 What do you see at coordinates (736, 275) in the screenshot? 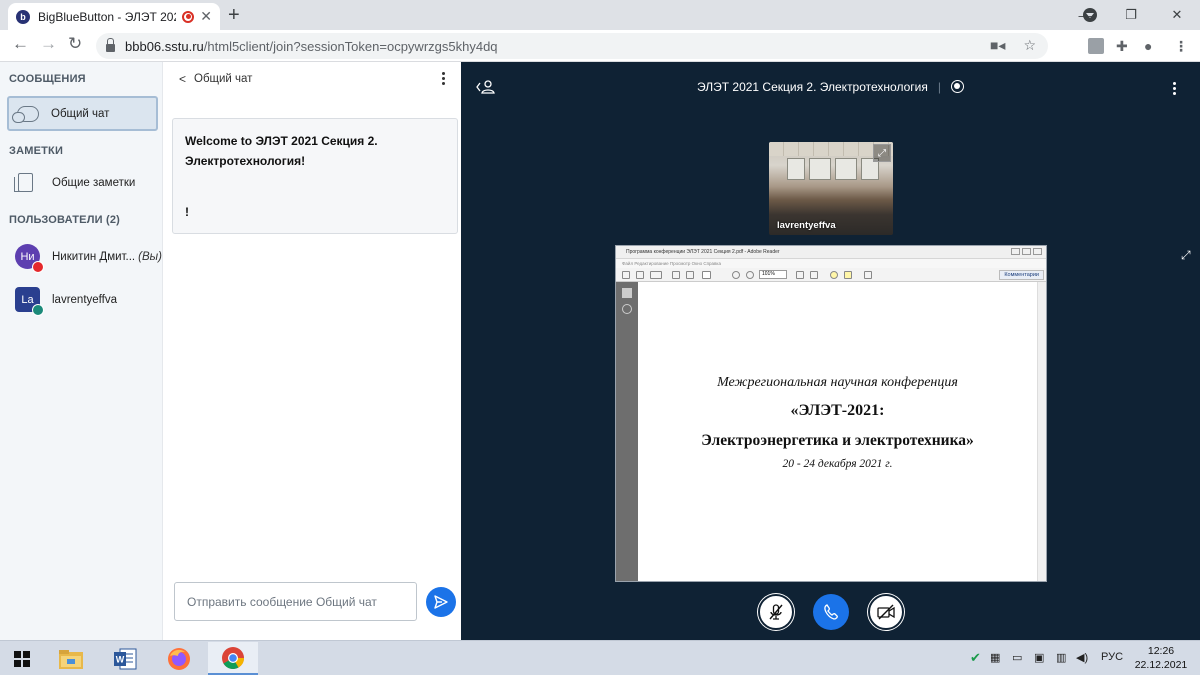
I see `zoom-out-icon` at bounding box center [736, 275].